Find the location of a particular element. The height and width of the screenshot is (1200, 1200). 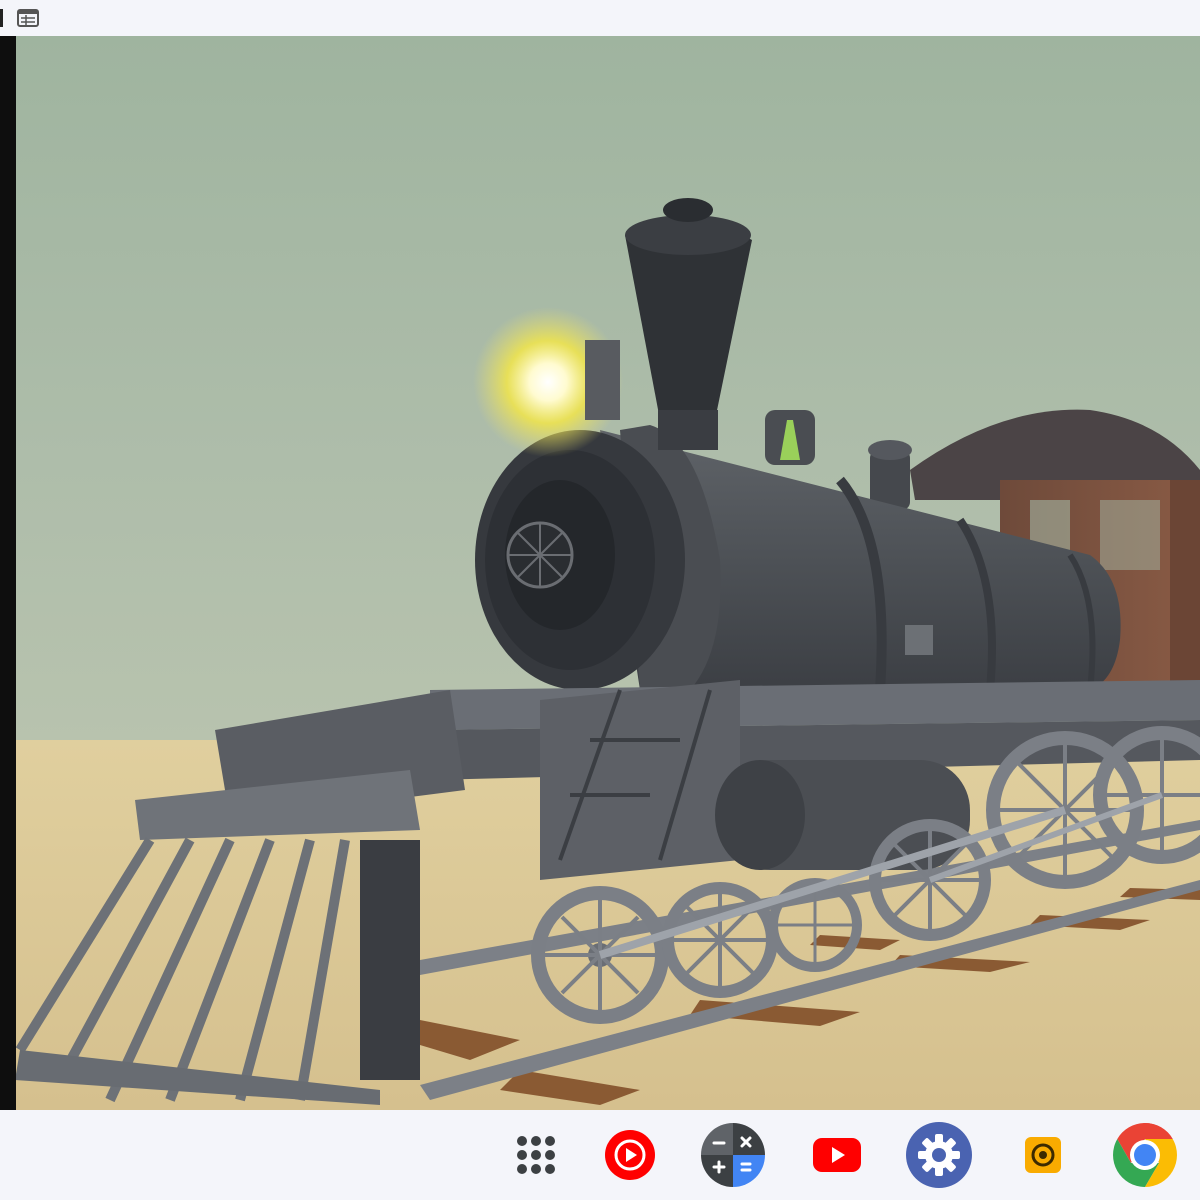

calculator-button is located at coordinates (733, 1155).